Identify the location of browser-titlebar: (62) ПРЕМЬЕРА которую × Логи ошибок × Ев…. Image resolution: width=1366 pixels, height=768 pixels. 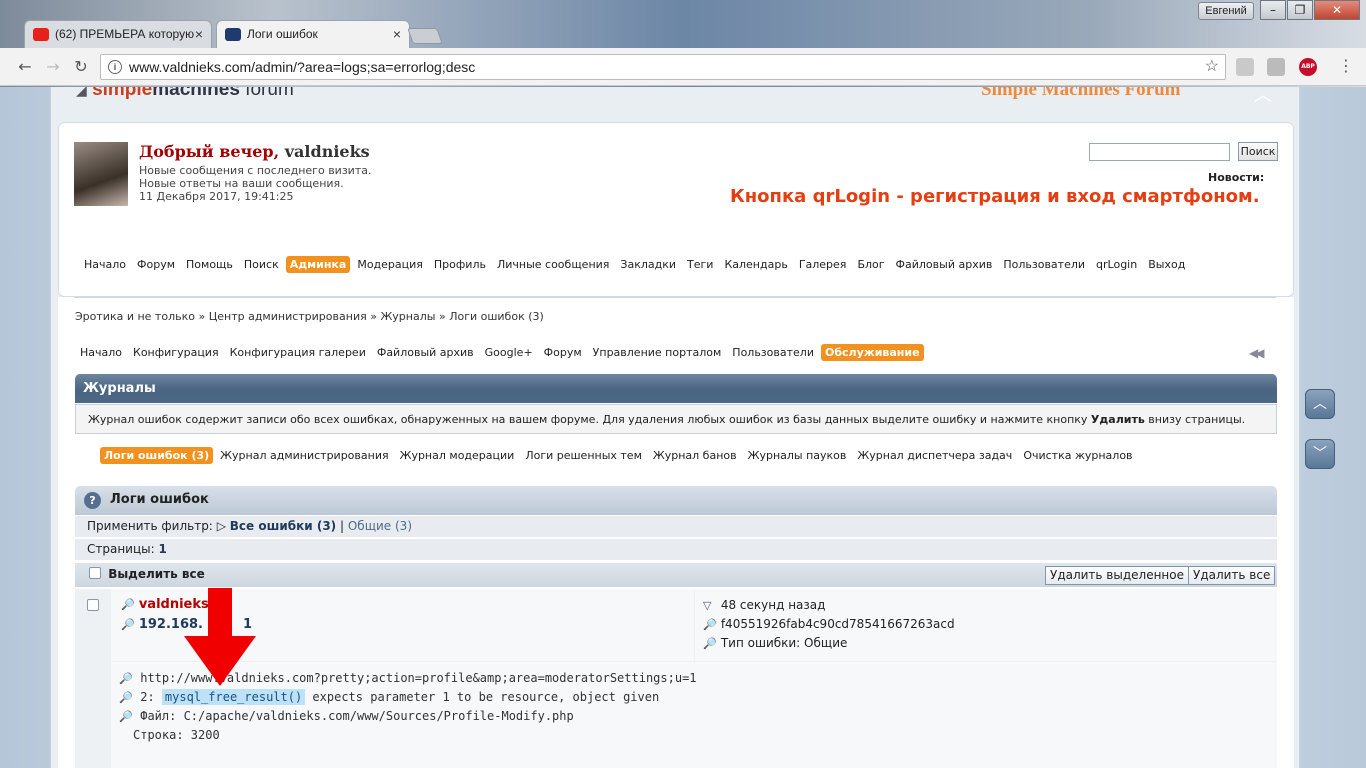
(683, 24).